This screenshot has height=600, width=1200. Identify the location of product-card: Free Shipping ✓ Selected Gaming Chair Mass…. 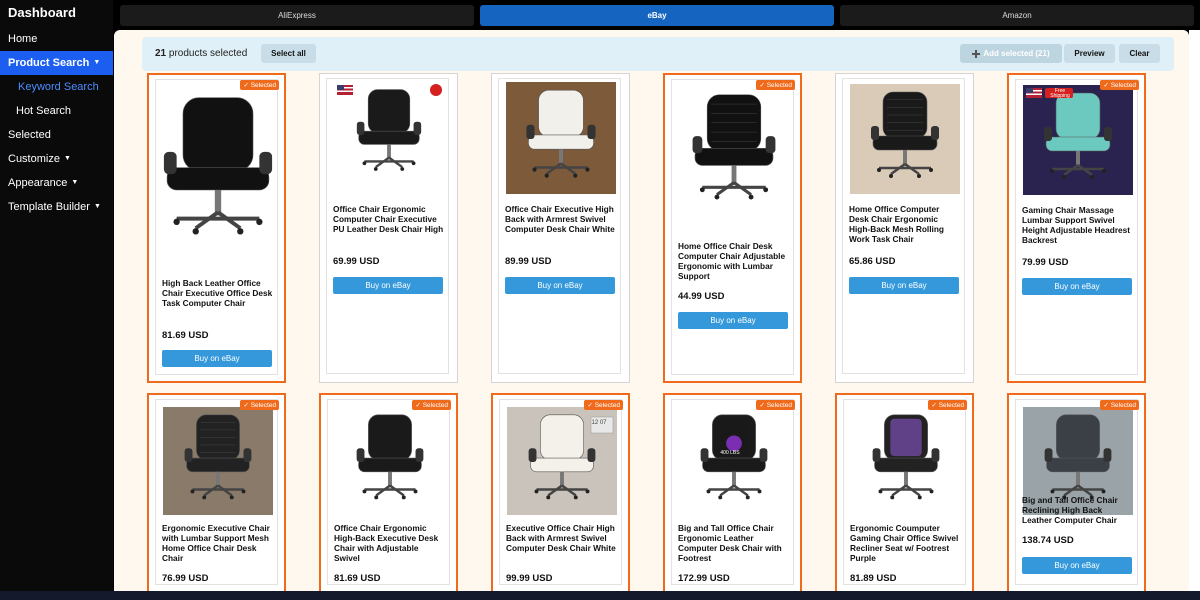
(1076, 228).